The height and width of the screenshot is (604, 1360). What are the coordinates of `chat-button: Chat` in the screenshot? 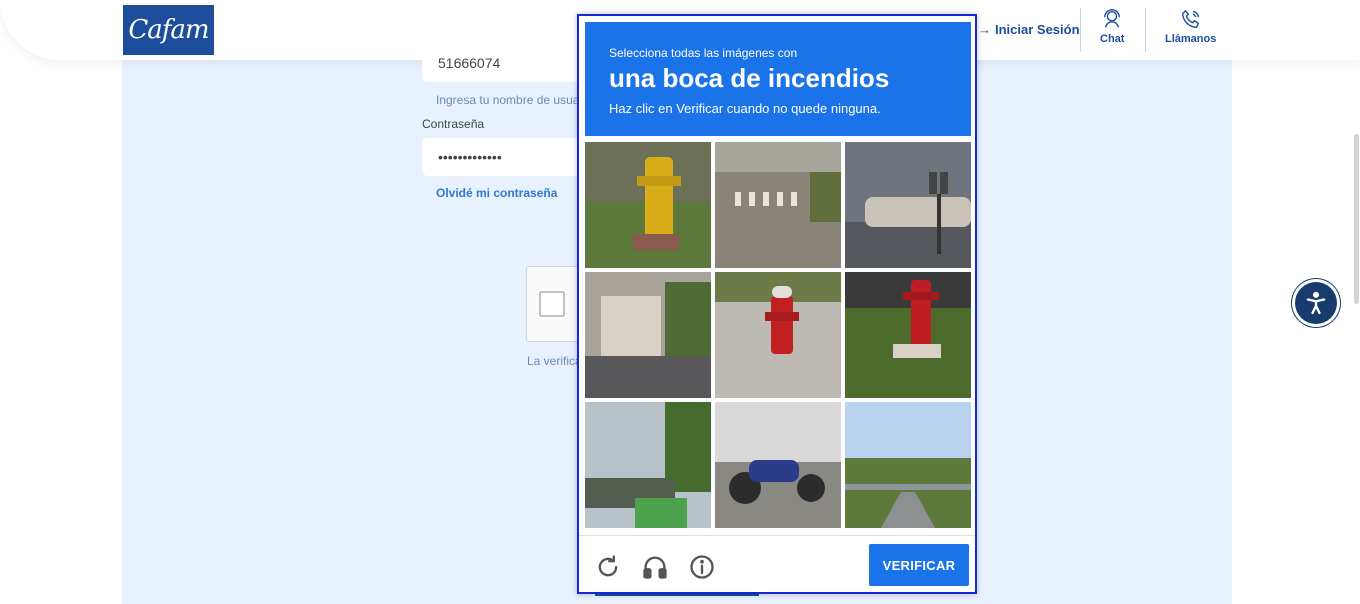 It's located at (1112, 26).